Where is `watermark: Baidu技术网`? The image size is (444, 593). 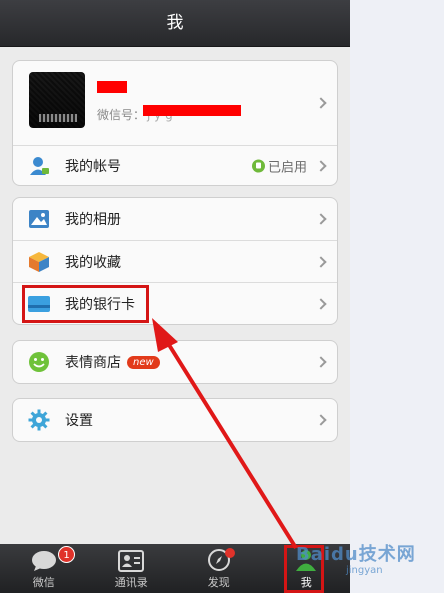
watermark: Baidu技术网 is located at coordinates (356, 554).